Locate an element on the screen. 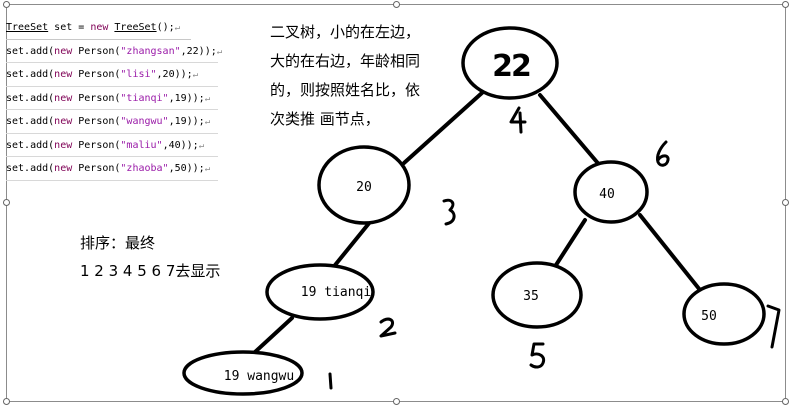  node-label-root: 22 is located at coordinates (511, 66).